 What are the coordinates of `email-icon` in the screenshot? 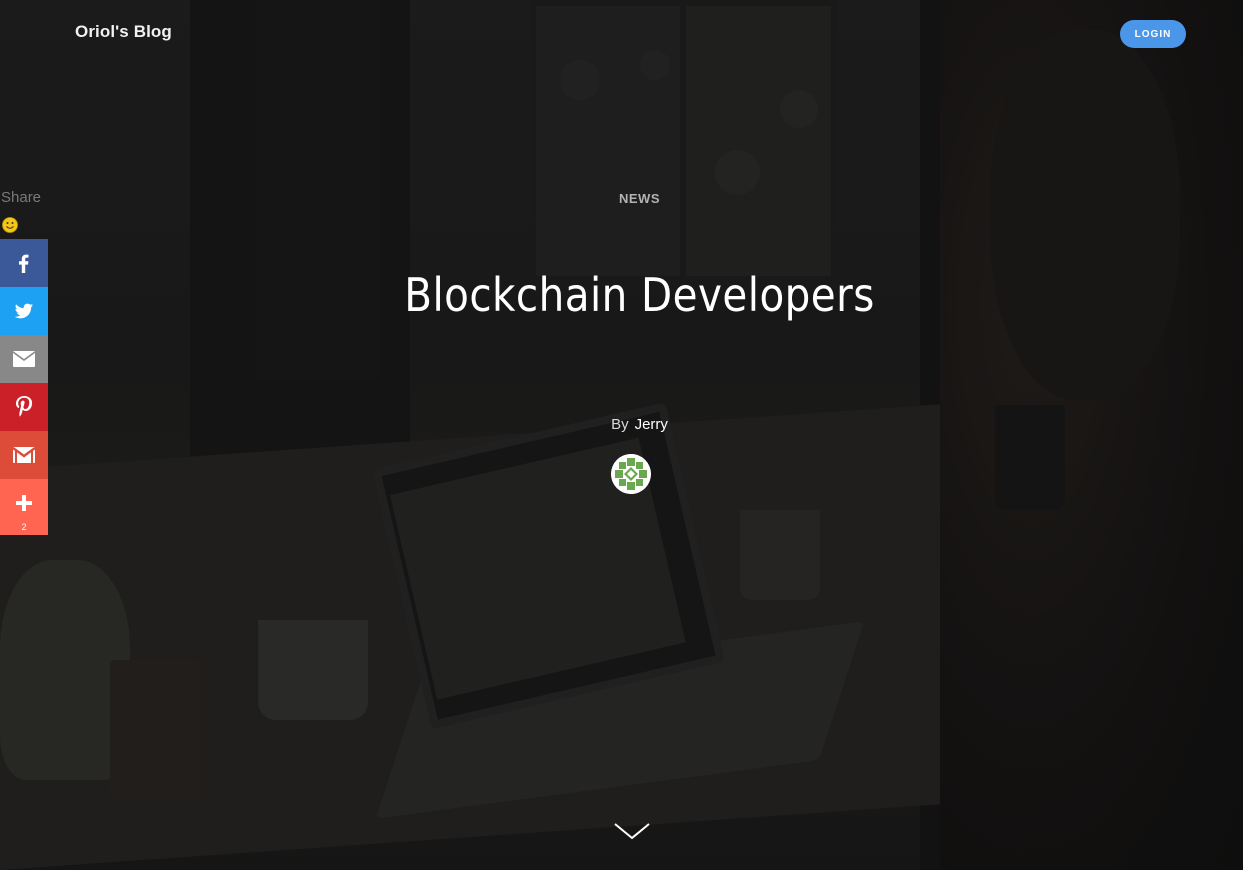 It's located at (24, 359).